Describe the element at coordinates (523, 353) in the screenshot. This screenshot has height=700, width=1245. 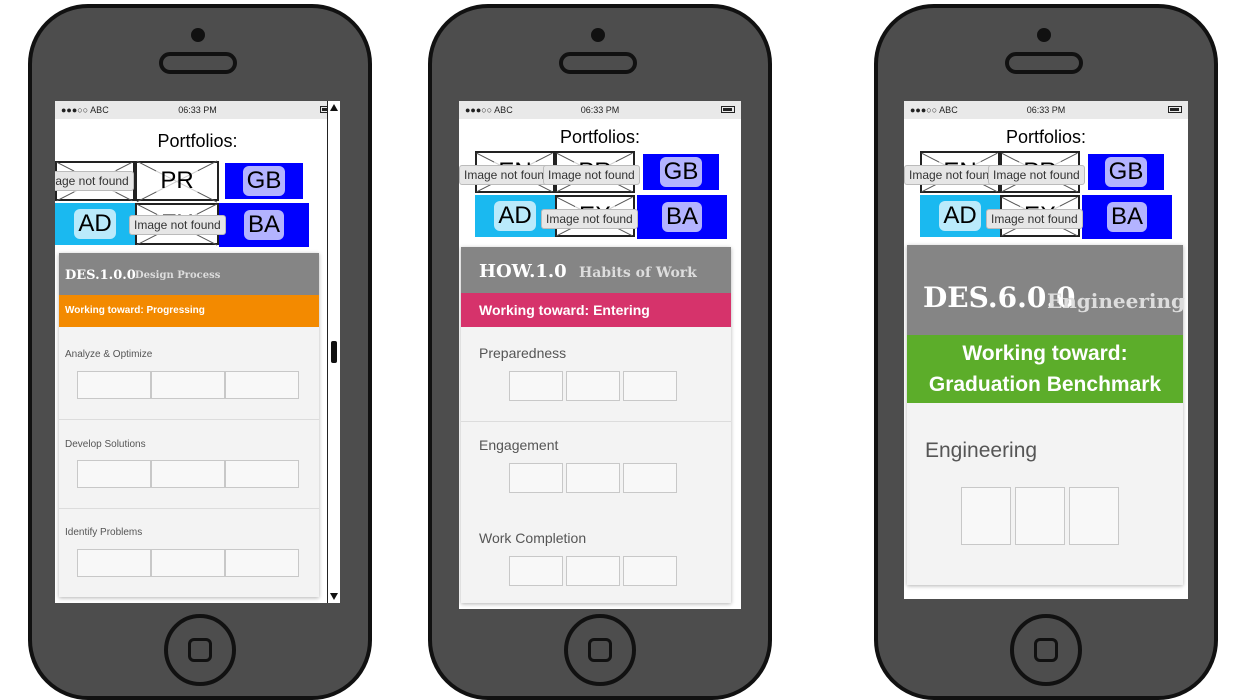
I see `skill-label: Preparedness` at that location.